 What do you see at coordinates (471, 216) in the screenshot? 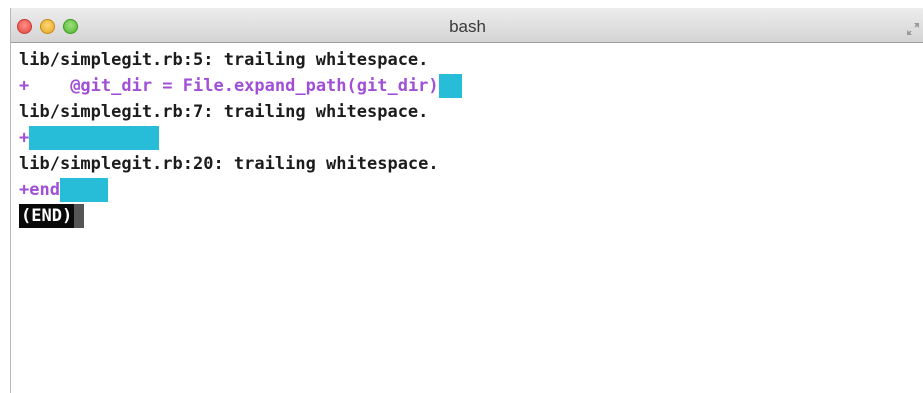
I see `pager-line: (END)` at bounding box center [471, 216].